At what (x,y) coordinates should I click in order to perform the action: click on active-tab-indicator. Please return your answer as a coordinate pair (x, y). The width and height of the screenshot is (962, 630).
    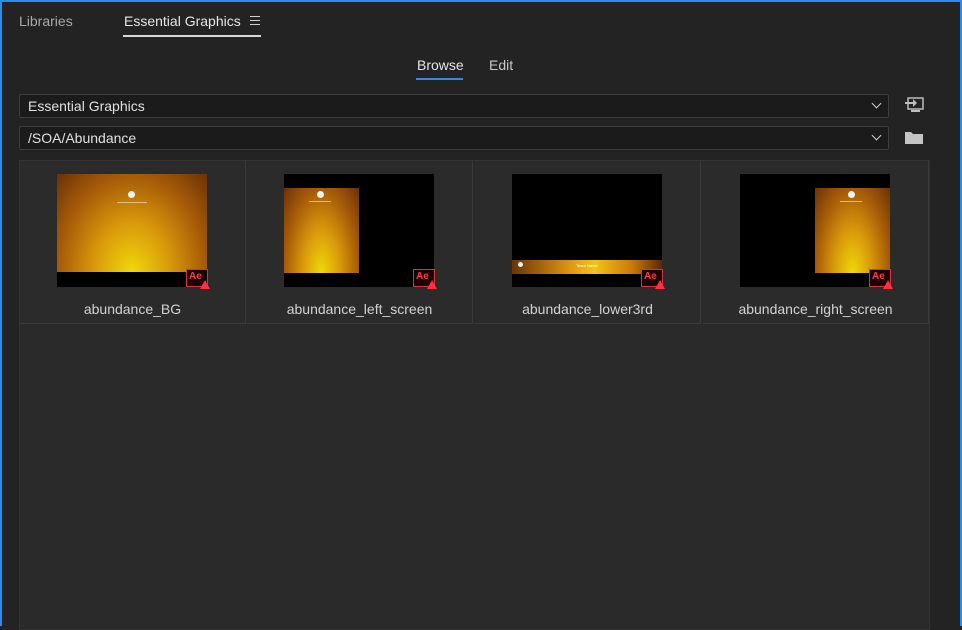
    Looking at the image, I should click on (192, 36).